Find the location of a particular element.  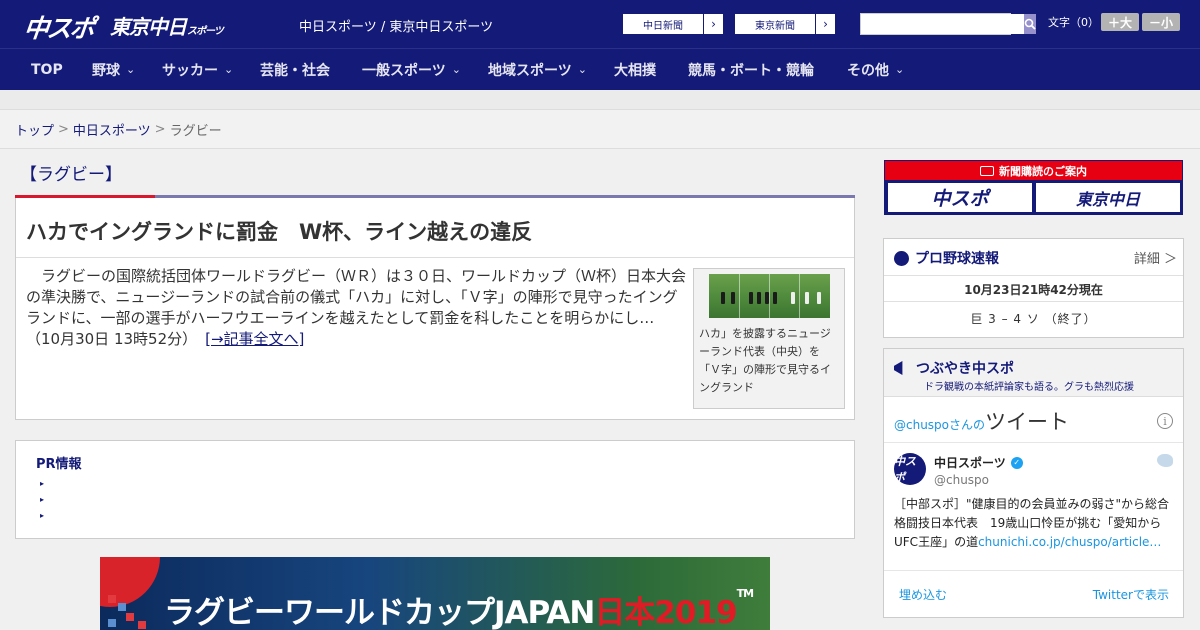

pr-section: PR情報 ▸ ▸ ▸ is located at coordinates (435, 489).